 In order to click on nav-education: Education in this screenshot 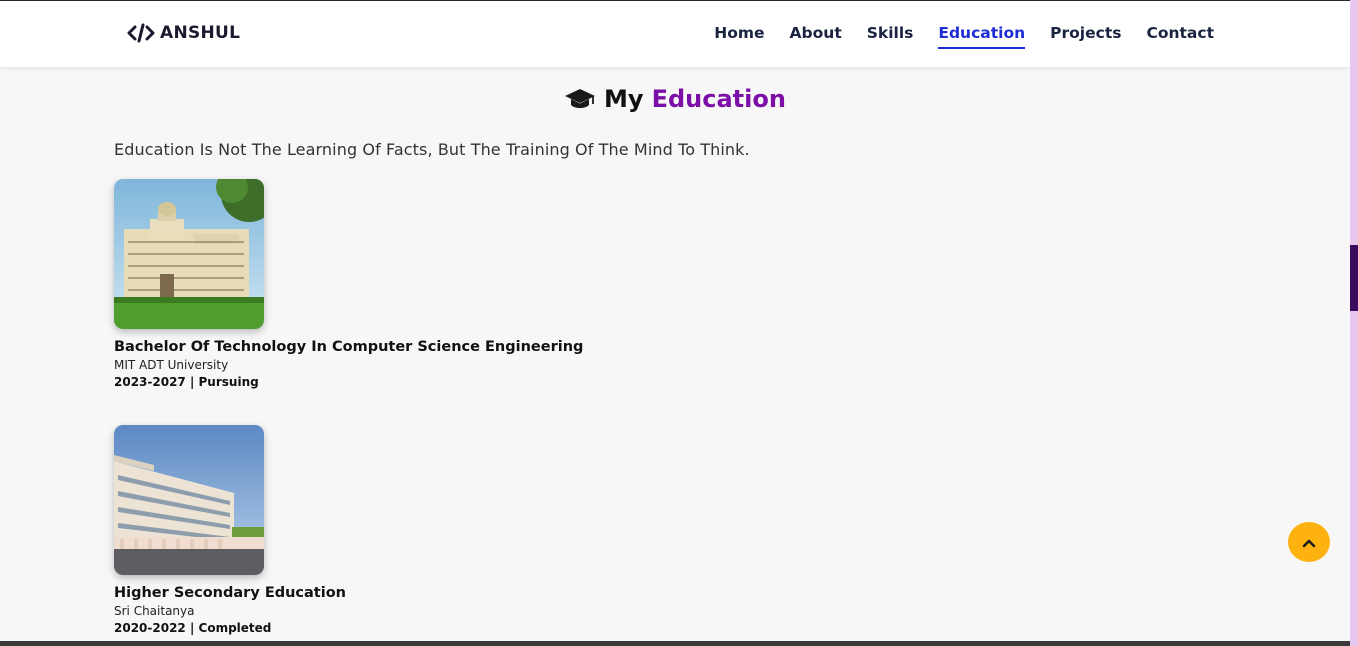, I will do `click(982, 36)`.